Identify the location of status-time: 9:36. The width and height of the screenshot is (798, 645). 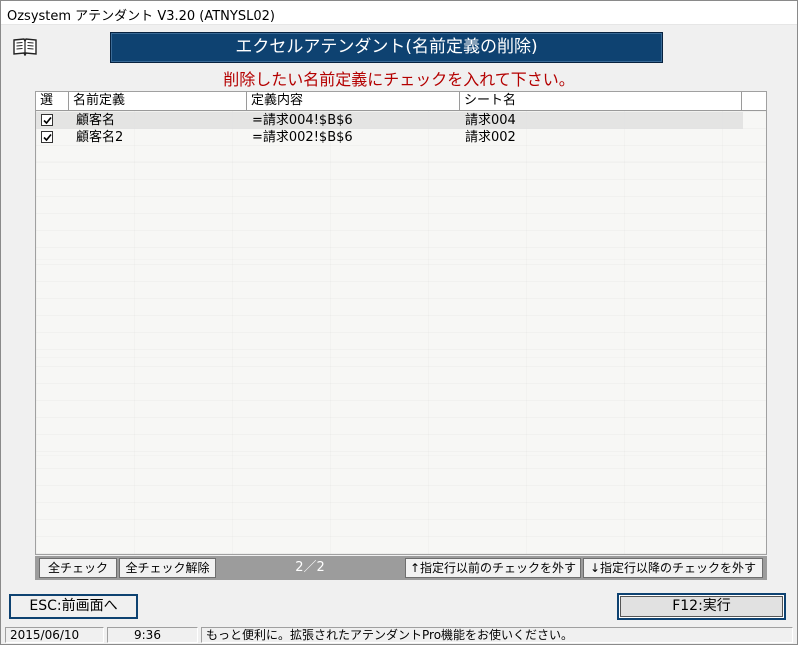
(152, 635).